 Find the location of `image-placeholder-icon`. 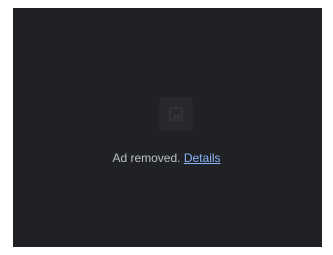

image-placeholder-icon is located at coordinates (176, 114).